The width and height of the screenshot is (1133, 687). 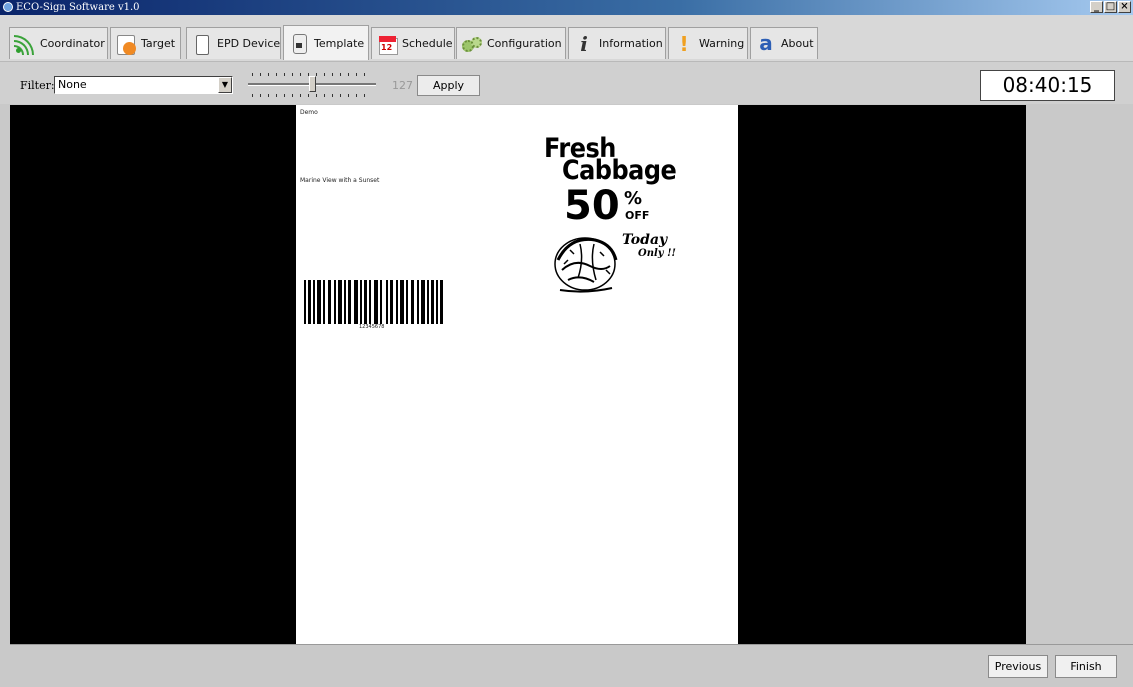 I want to click on about-icon: a, so click(x=766, y=42).